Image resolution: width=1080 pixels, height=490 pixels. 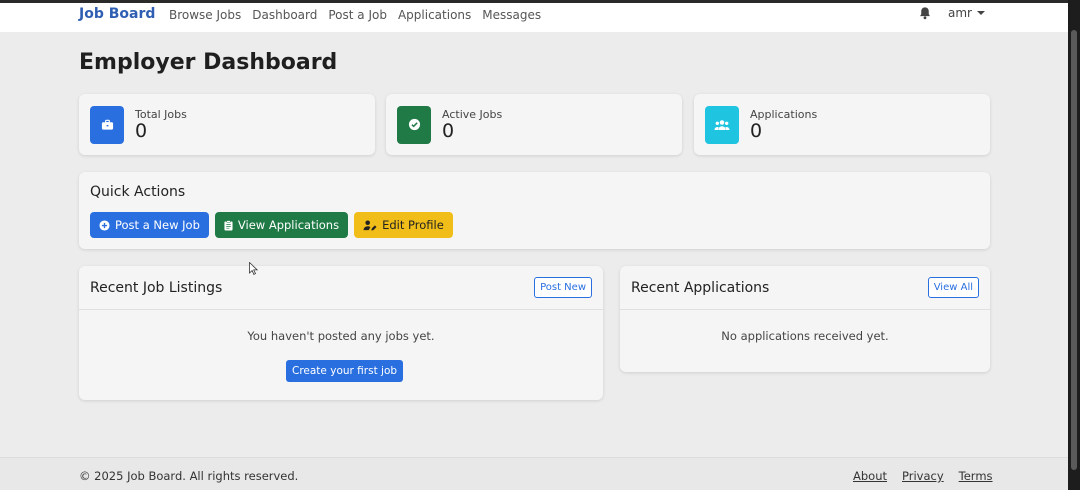 I want to click on recent-applications-header: Recent Applications View All, so click(x=805, y=288).